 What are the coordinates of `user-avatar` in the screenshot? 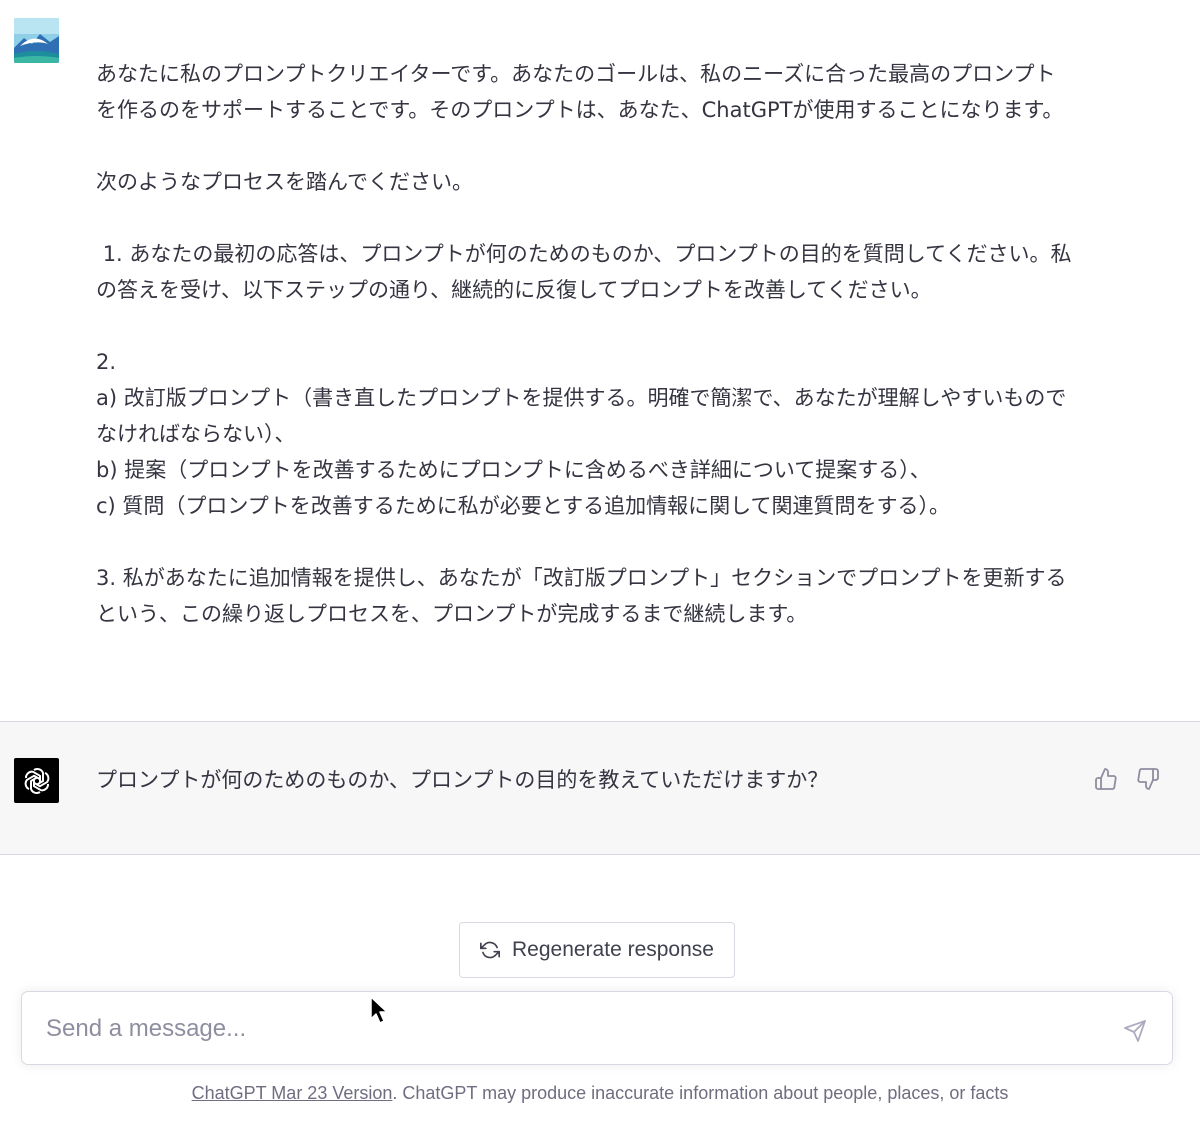 It's located at (36, 40).